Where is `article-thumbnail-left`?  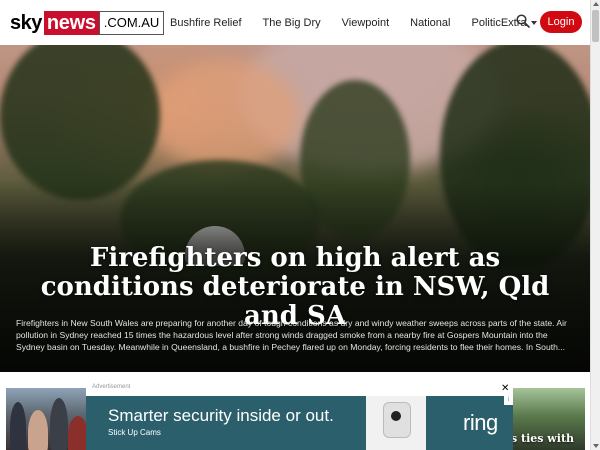
article-thumbnail-left is located at coordinates (46, 419).